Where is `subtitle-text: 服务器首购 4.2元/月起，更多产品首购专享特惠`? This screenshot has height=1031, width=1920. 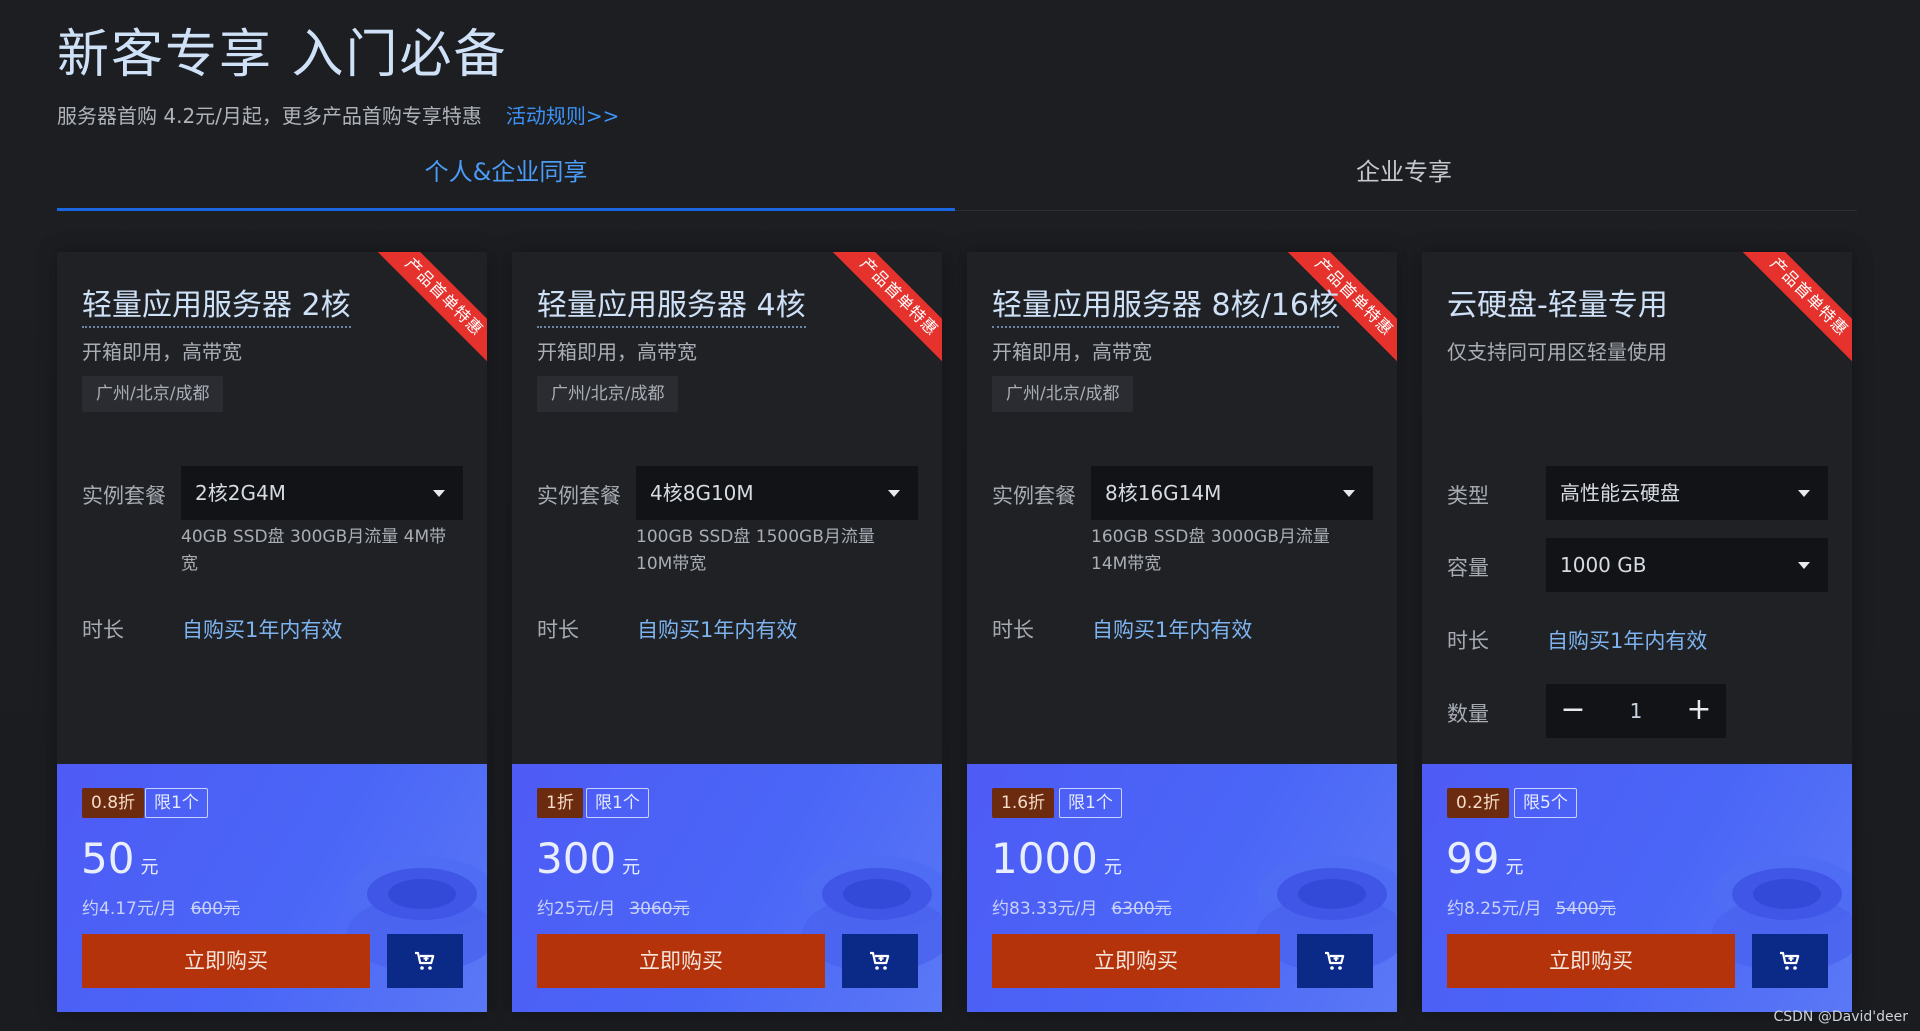
subtitle-text: 服务器首购 4.2元/月起，更多产品首购专享特惠 is located at coordinates (269, 116).